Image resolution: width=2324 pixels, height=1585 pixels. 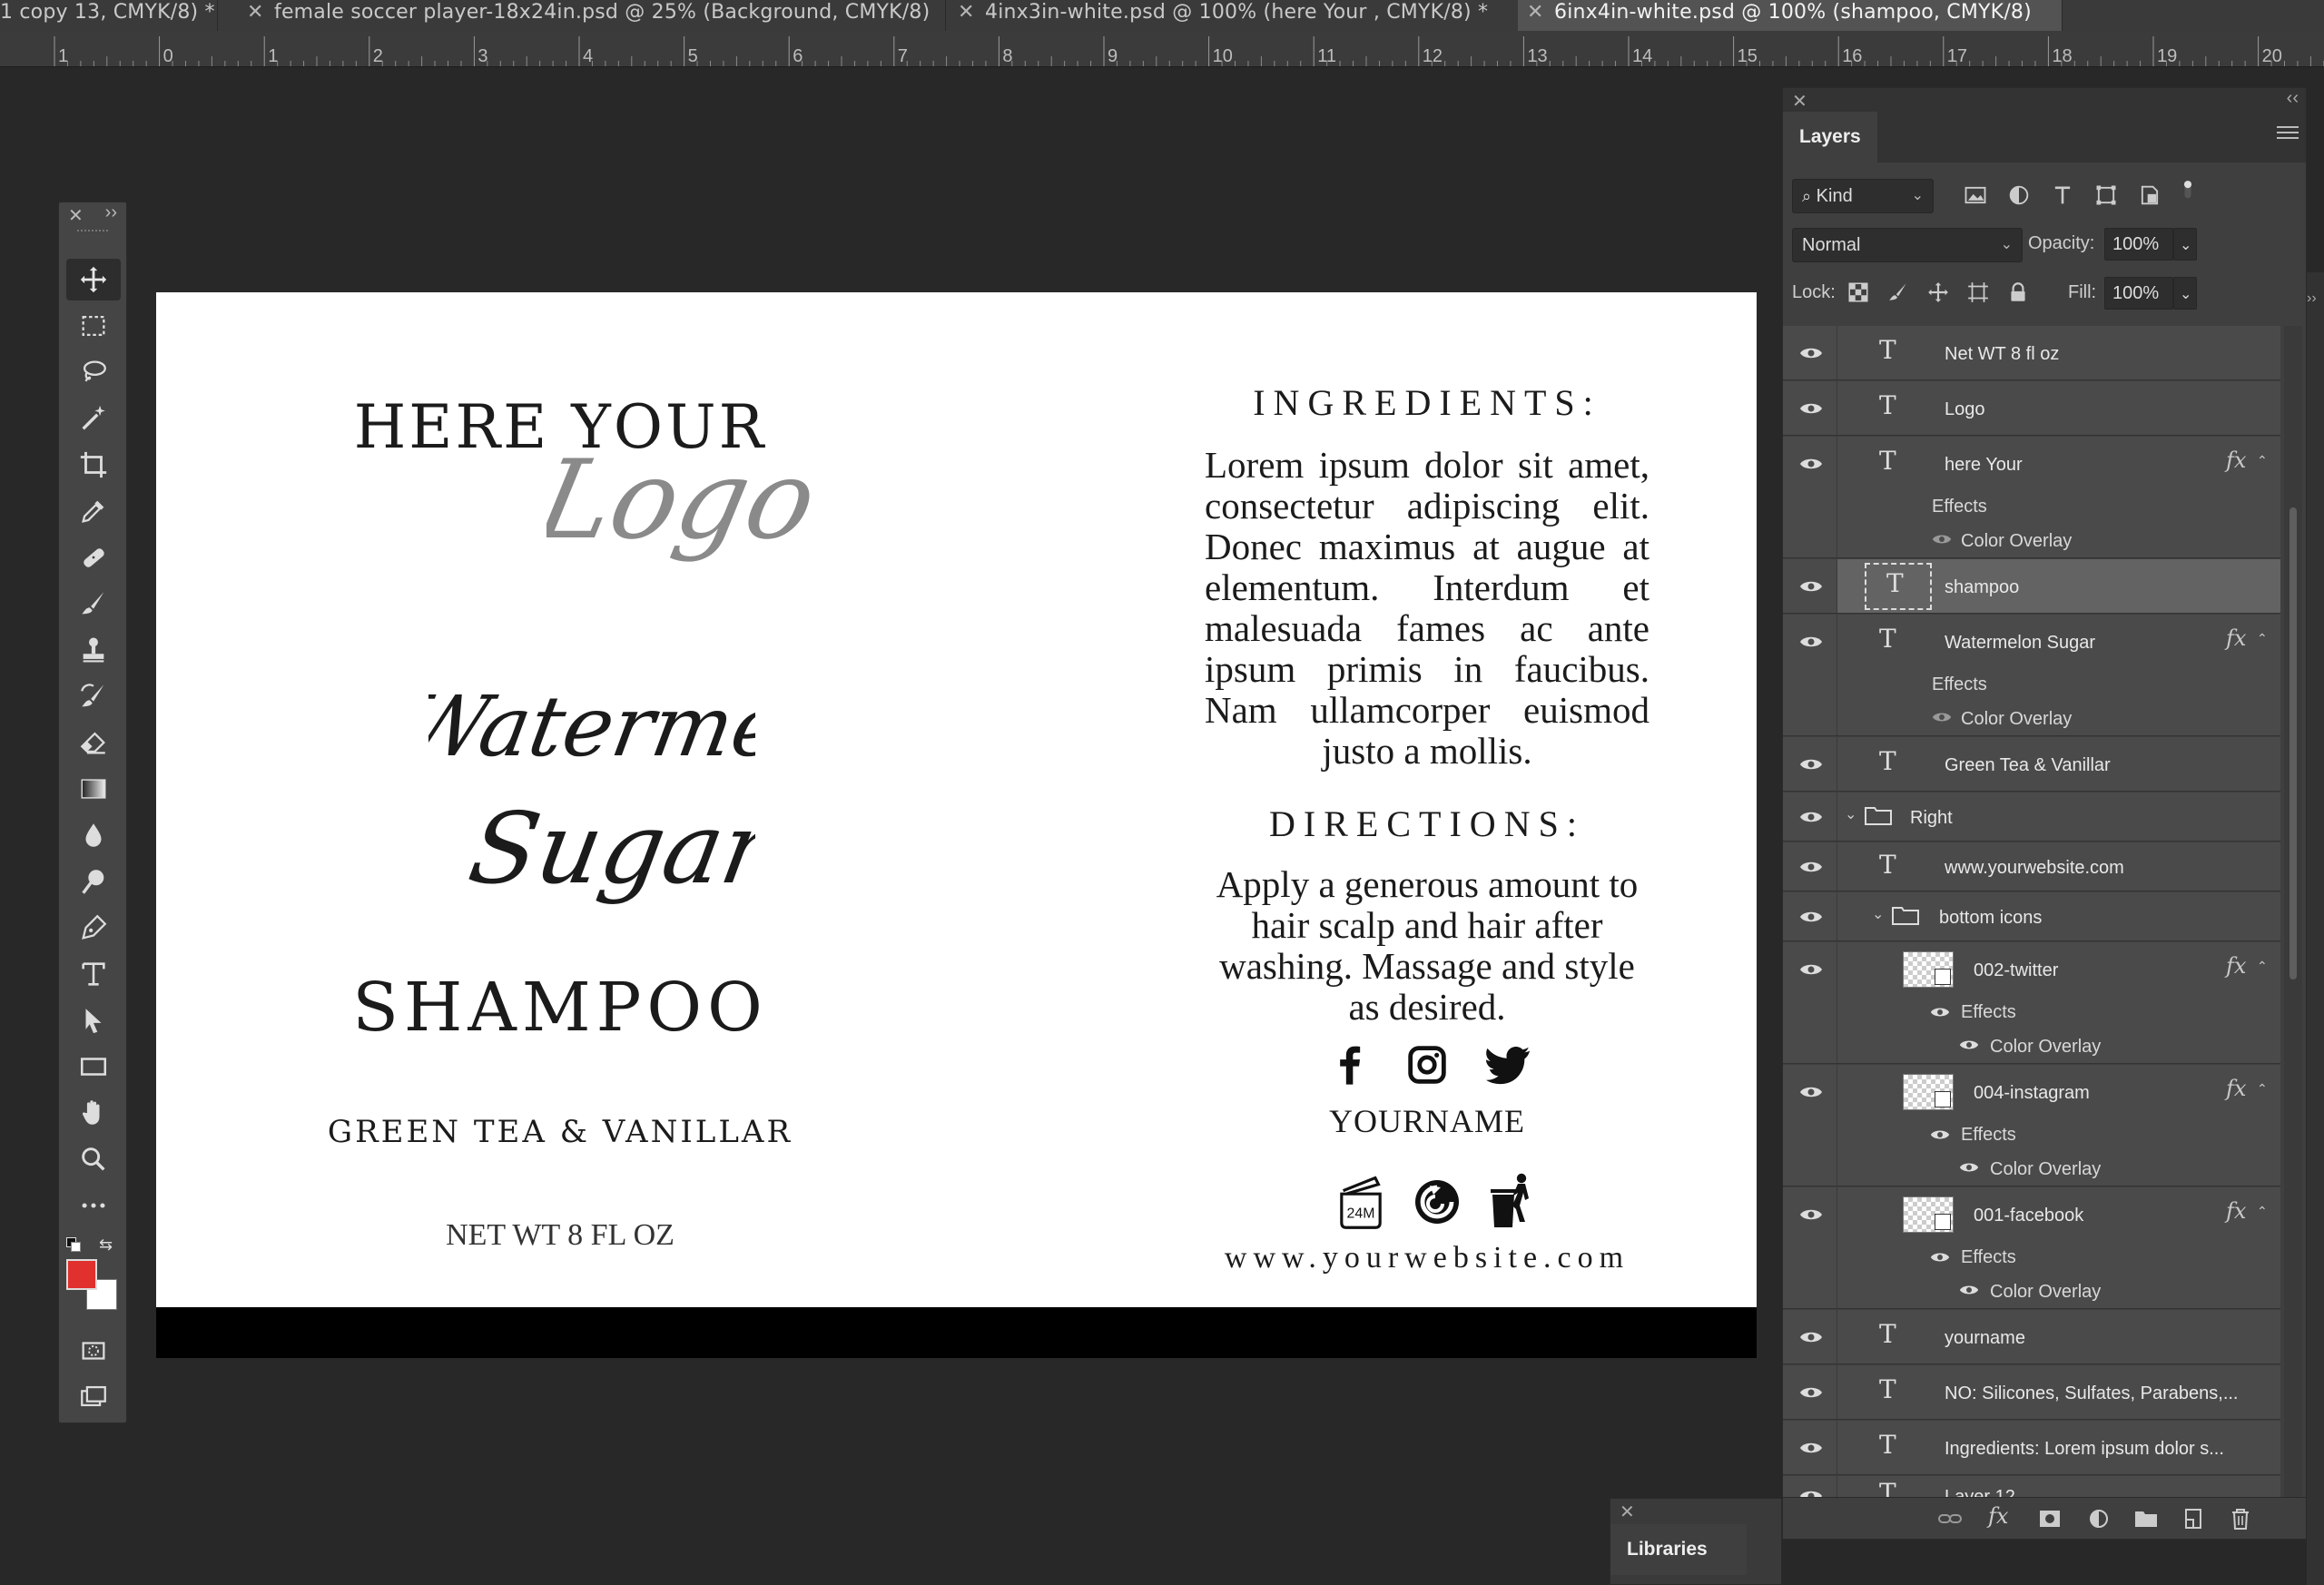 I want to click on eraser-tool, so click(x=93, y=742).